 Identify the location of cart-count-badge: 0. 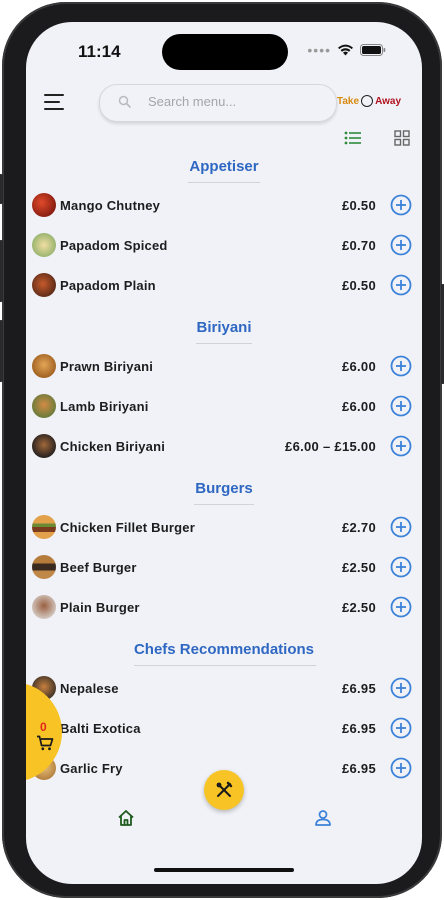
(43, 727).